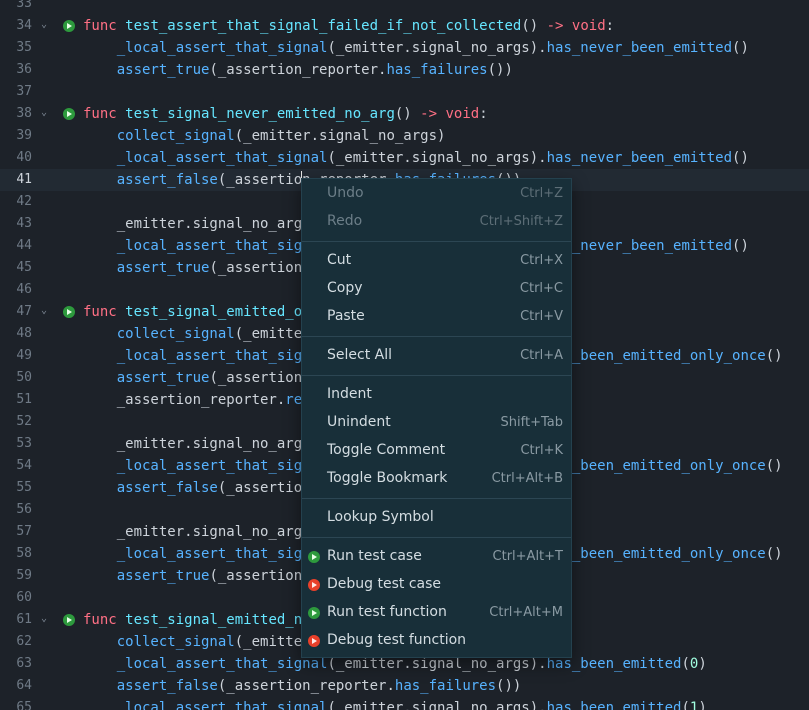  What do you see at coordinates (24, 509) in the screenshot?
I see `line-number: 56` at bounding box center [24, 509].